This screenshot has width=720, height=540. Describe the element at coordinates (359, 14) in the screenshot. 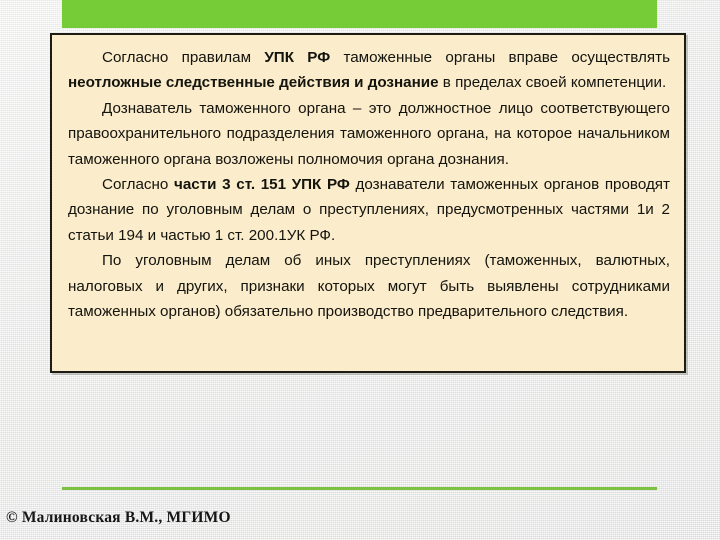

I see `header-accent-bar` at that location.